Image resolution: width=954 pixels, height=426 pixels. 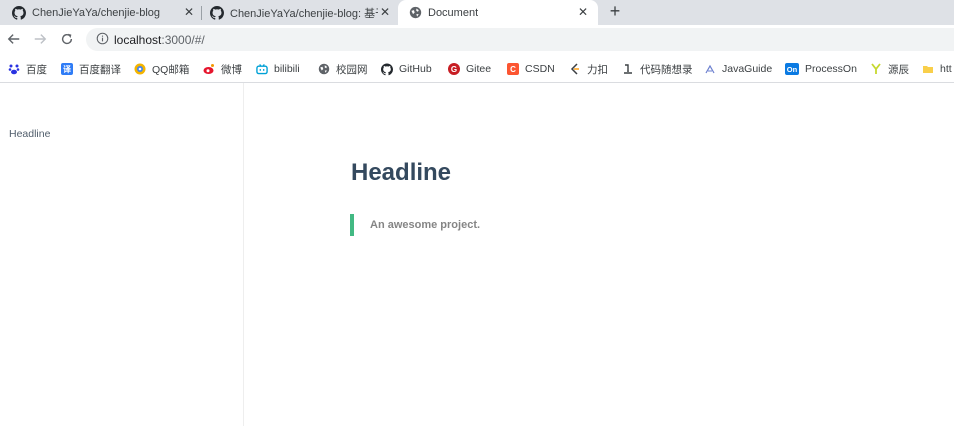 I want to click on bookmarks-bar: 百度 译 百度翻译 QQ邮箱 微博 bilibili 校园网 GitHub G, so click(x=477, y=69).